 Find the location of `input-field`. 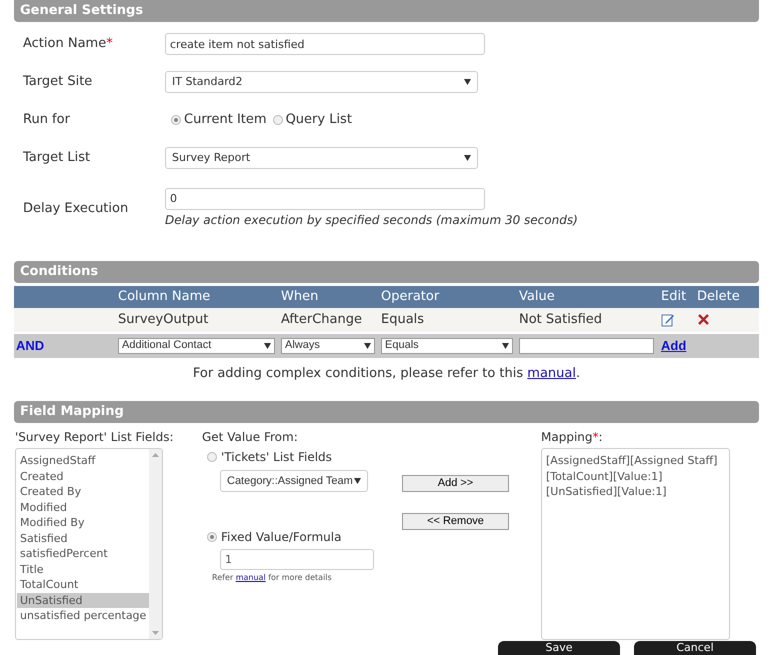

input-field is located at coordinates (586, 346).